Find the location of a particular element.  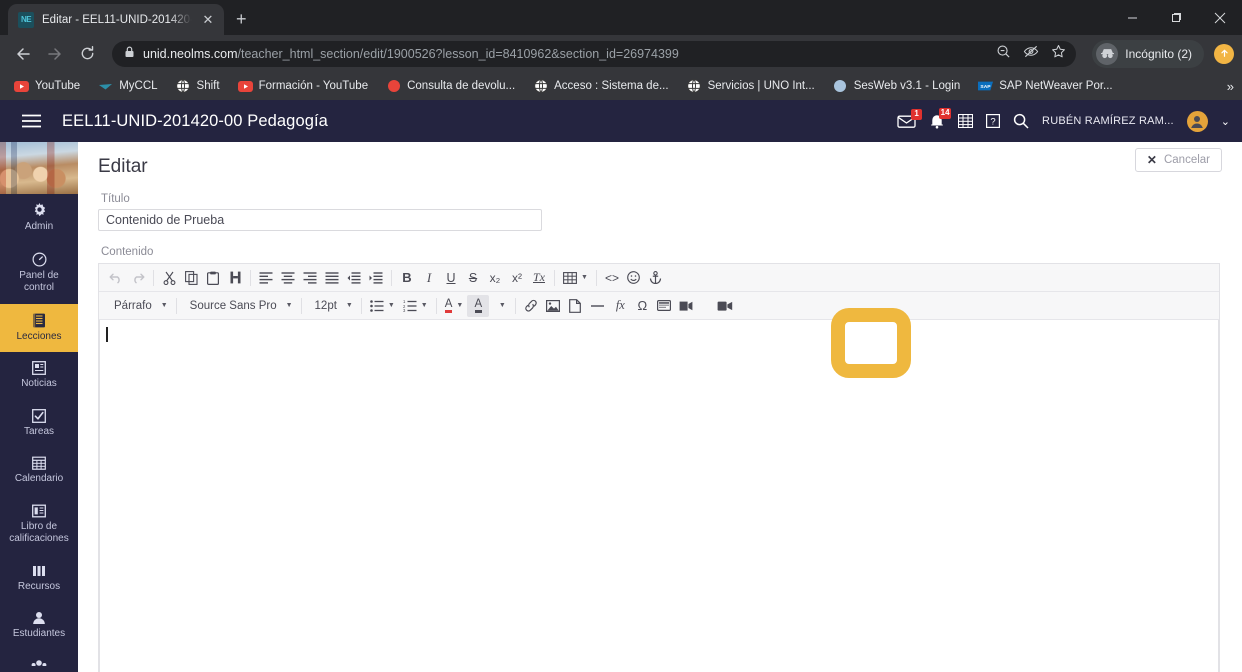

cancel-button: ✕ Cancelar is located at coordinates (1178, 160).